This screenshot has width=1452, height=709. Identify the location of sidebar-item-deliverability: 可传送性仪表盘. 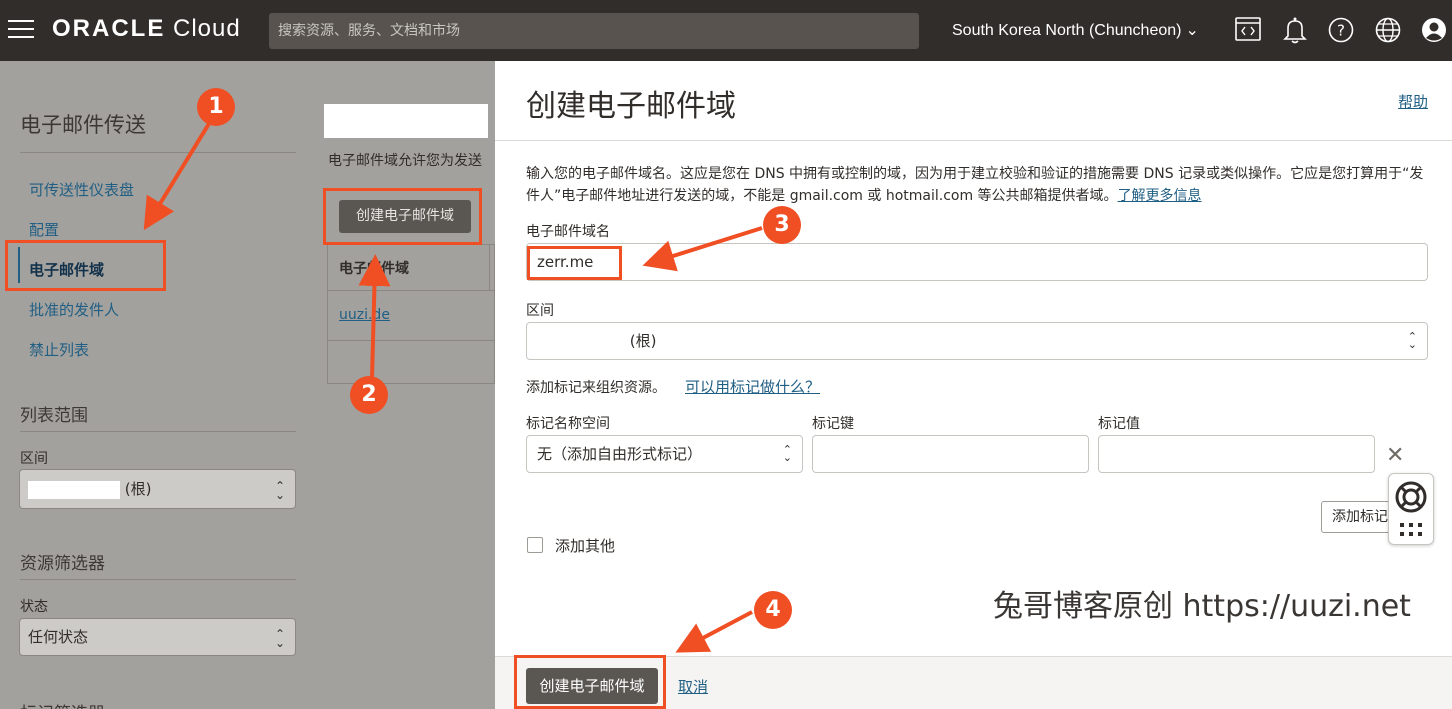
(81, 189).